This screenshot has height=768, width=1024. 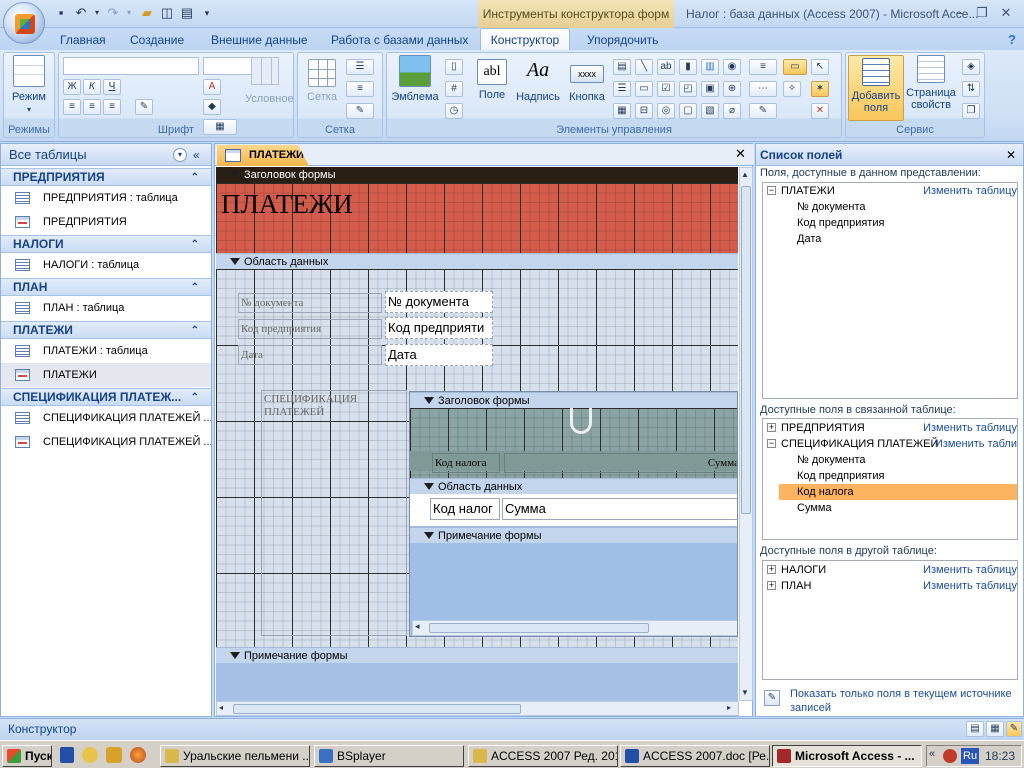 What do you see at coordinates (310, 303) in the screenshot?
I see `label-doc-number: № документа` at bounding box center [310, 303].